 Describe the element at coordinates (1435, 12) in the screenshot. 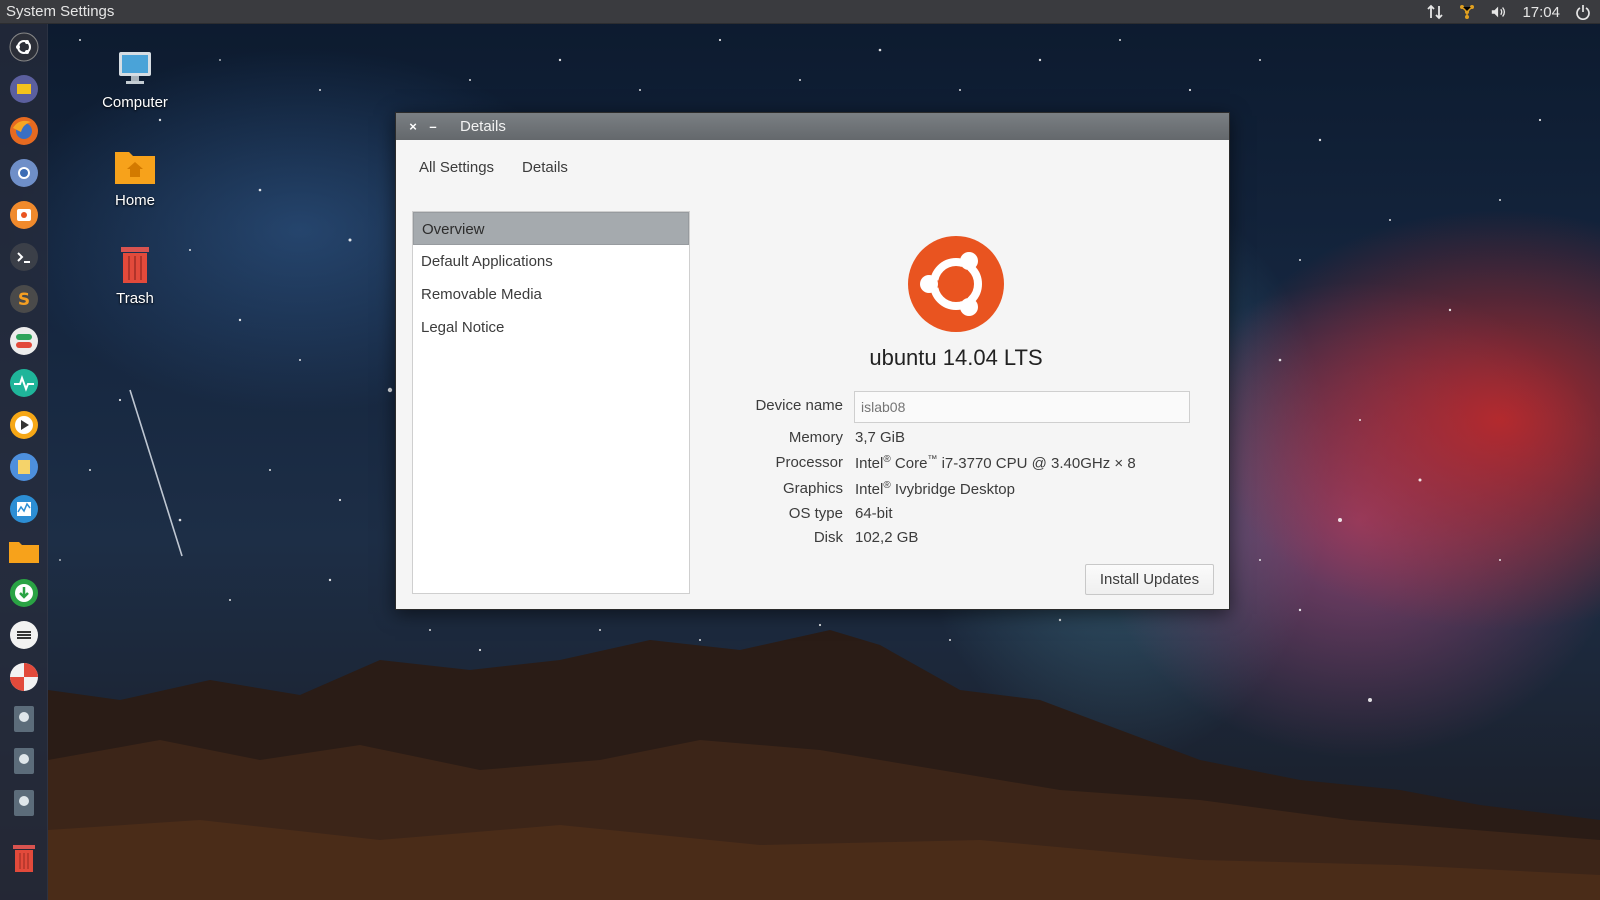

I see `network-arrows-icon` at that location.